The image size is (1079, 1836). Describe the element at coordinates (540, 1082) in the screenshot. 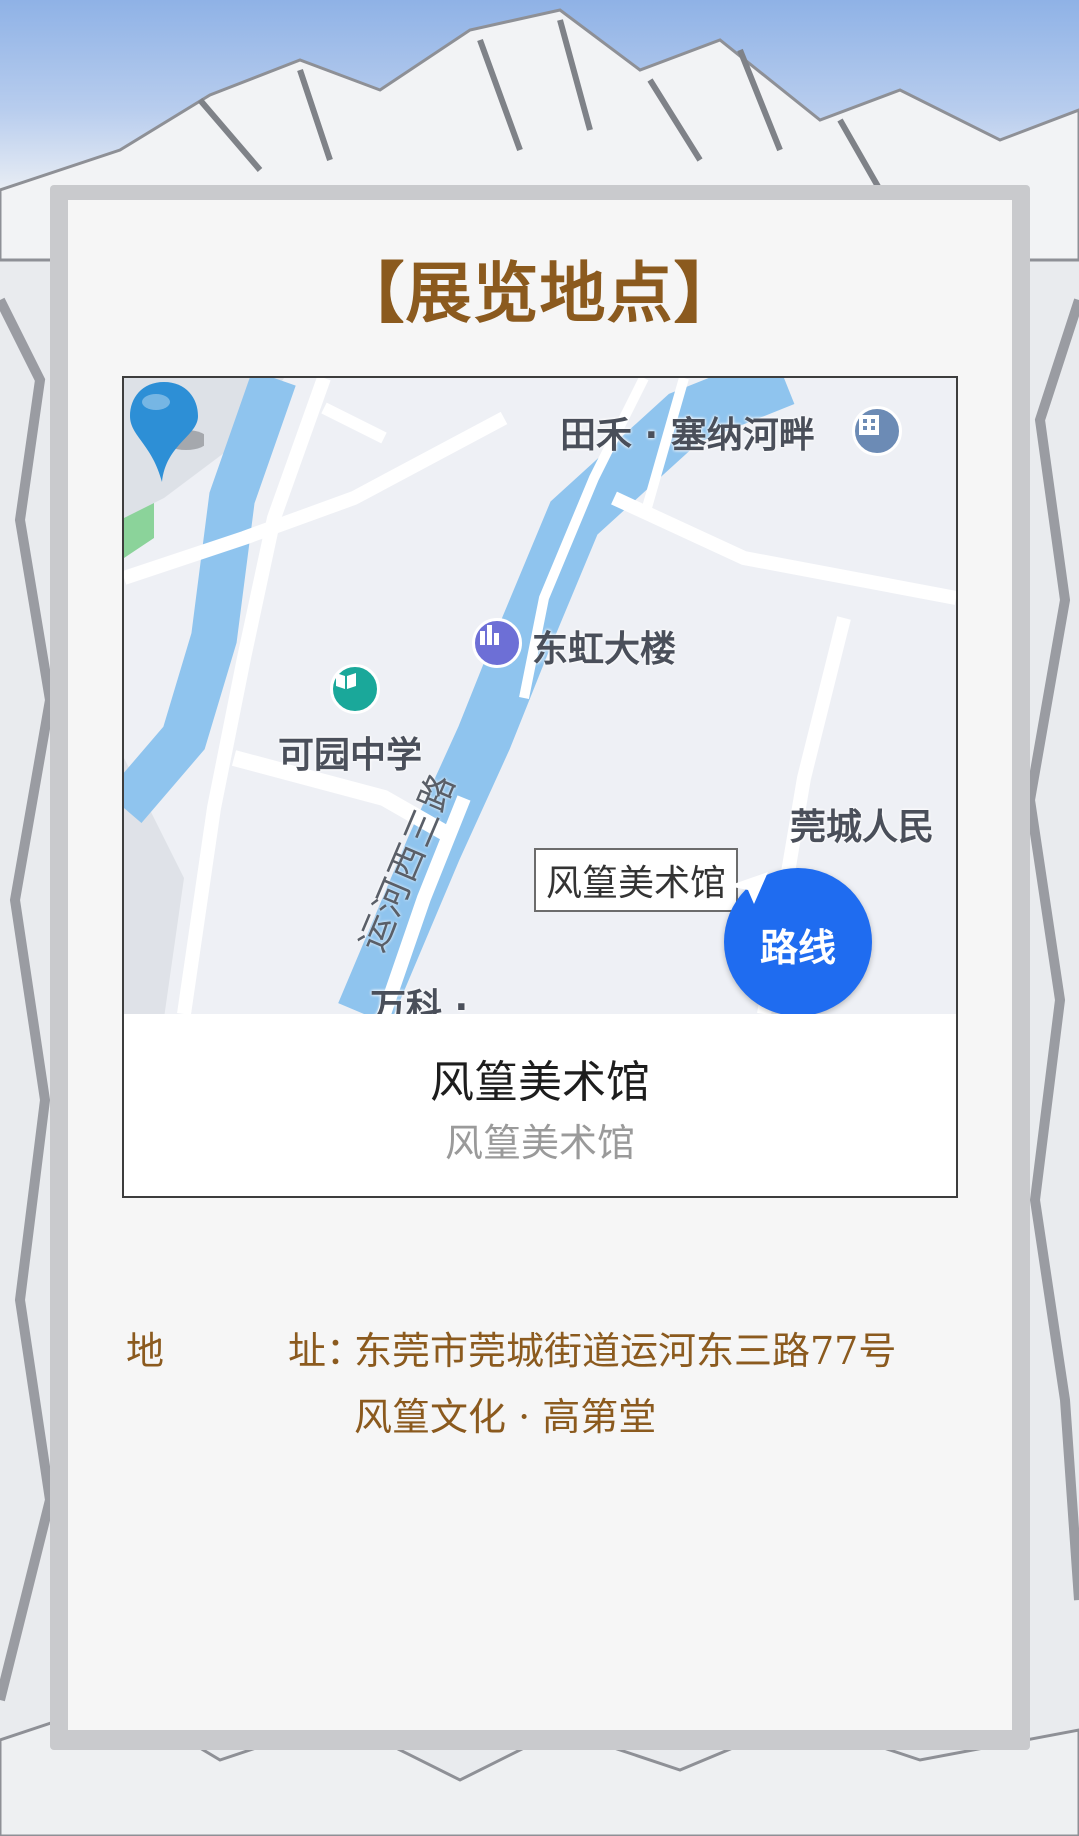

I see `place-name: 风篁美术馆` at that location.